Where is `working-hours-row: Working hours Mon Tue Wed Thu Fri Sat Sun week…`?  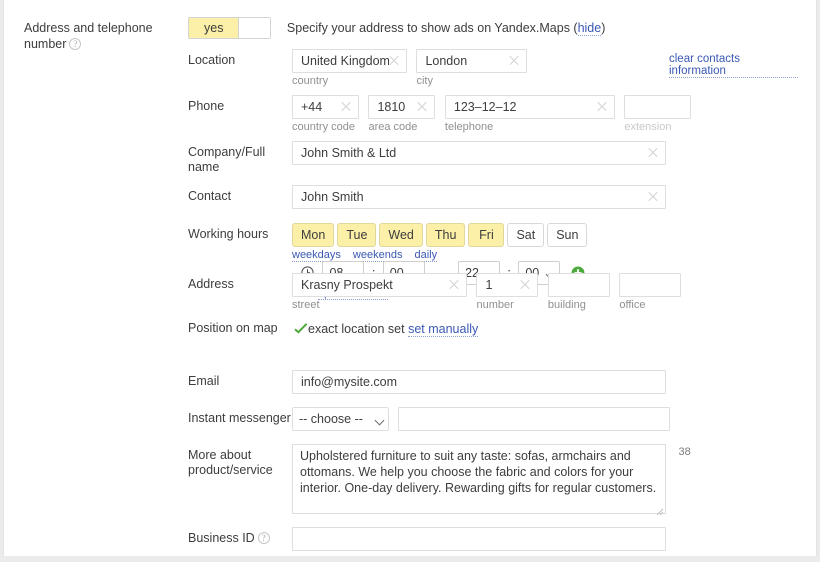 working-hours-row: Working hours Mon Tue Wed Thu Fri Sat Sun week… is located at coordinates (493, 261).